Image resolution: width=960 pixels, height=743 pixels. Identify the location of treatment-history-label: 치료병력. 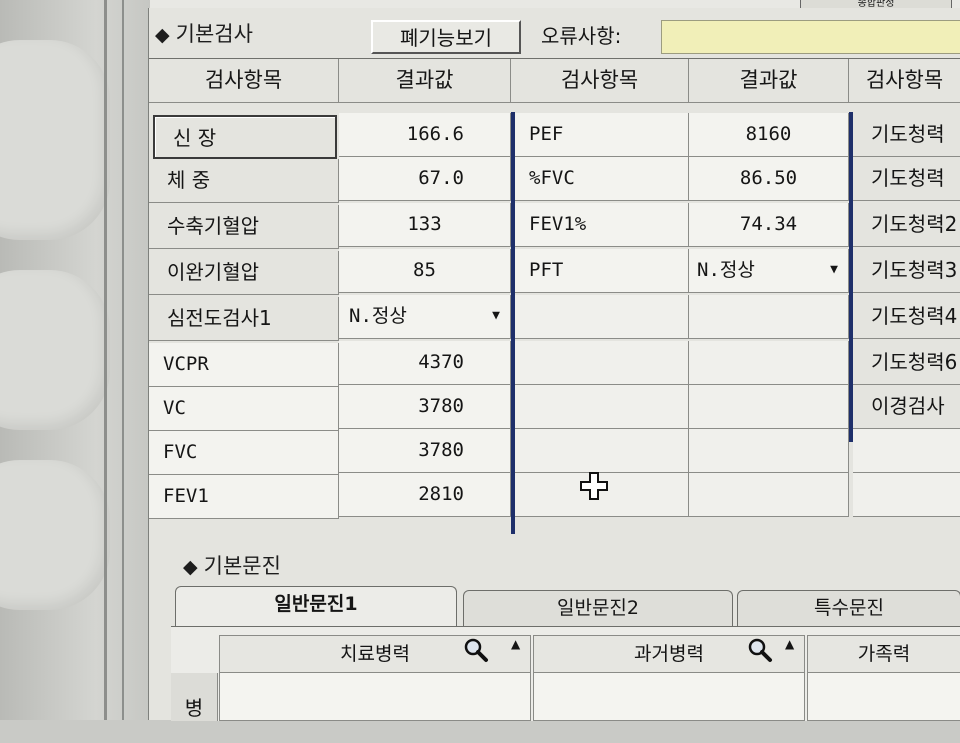
(375, 654).